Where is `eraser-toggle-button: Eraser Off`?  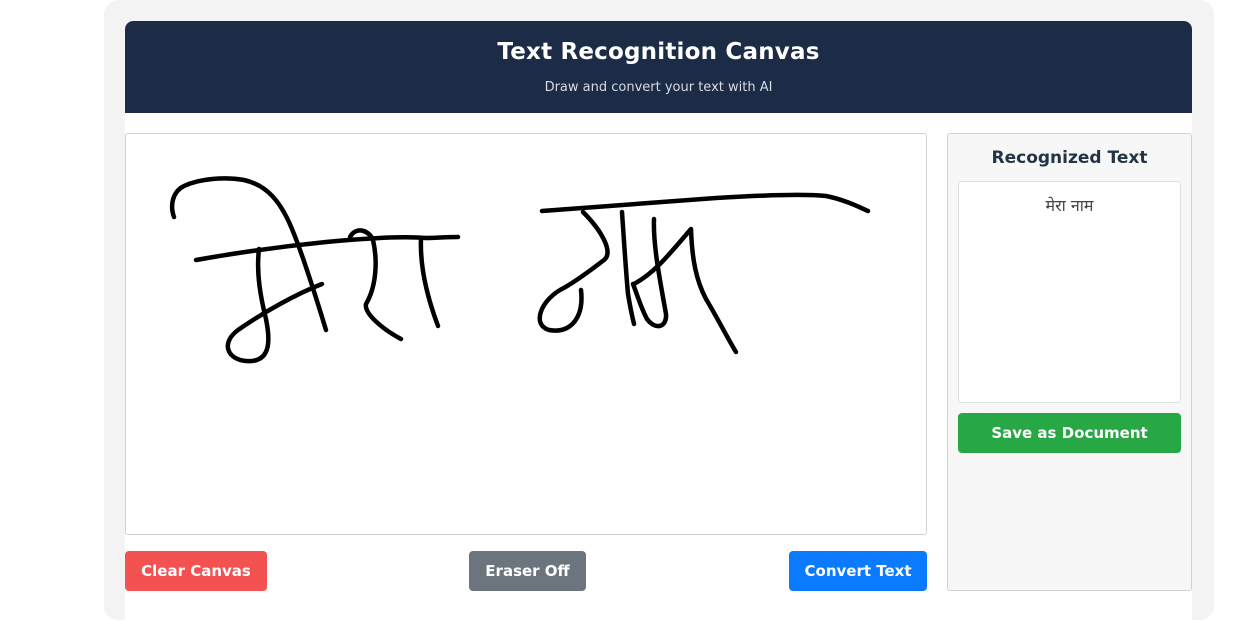
eraser-toggle-button: Eraser Off is located at coordinates (527, 571).